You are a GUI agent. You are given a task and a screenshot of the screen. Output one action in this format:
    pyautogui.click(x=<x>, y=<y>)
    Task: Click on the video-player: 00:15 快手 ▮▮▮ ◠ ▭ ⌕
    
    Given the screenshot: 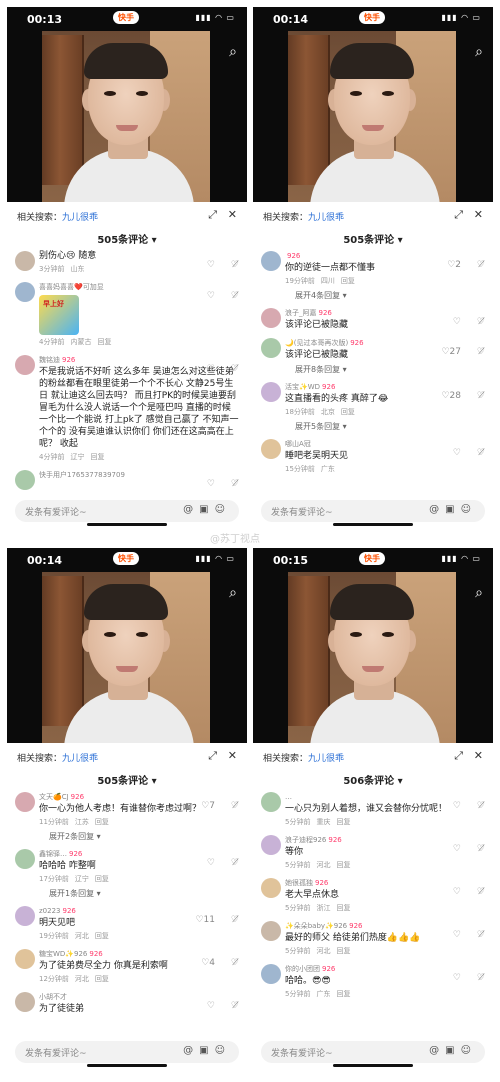 What is the action you would take?
    pyautogui.click(x=373, y=645)
    